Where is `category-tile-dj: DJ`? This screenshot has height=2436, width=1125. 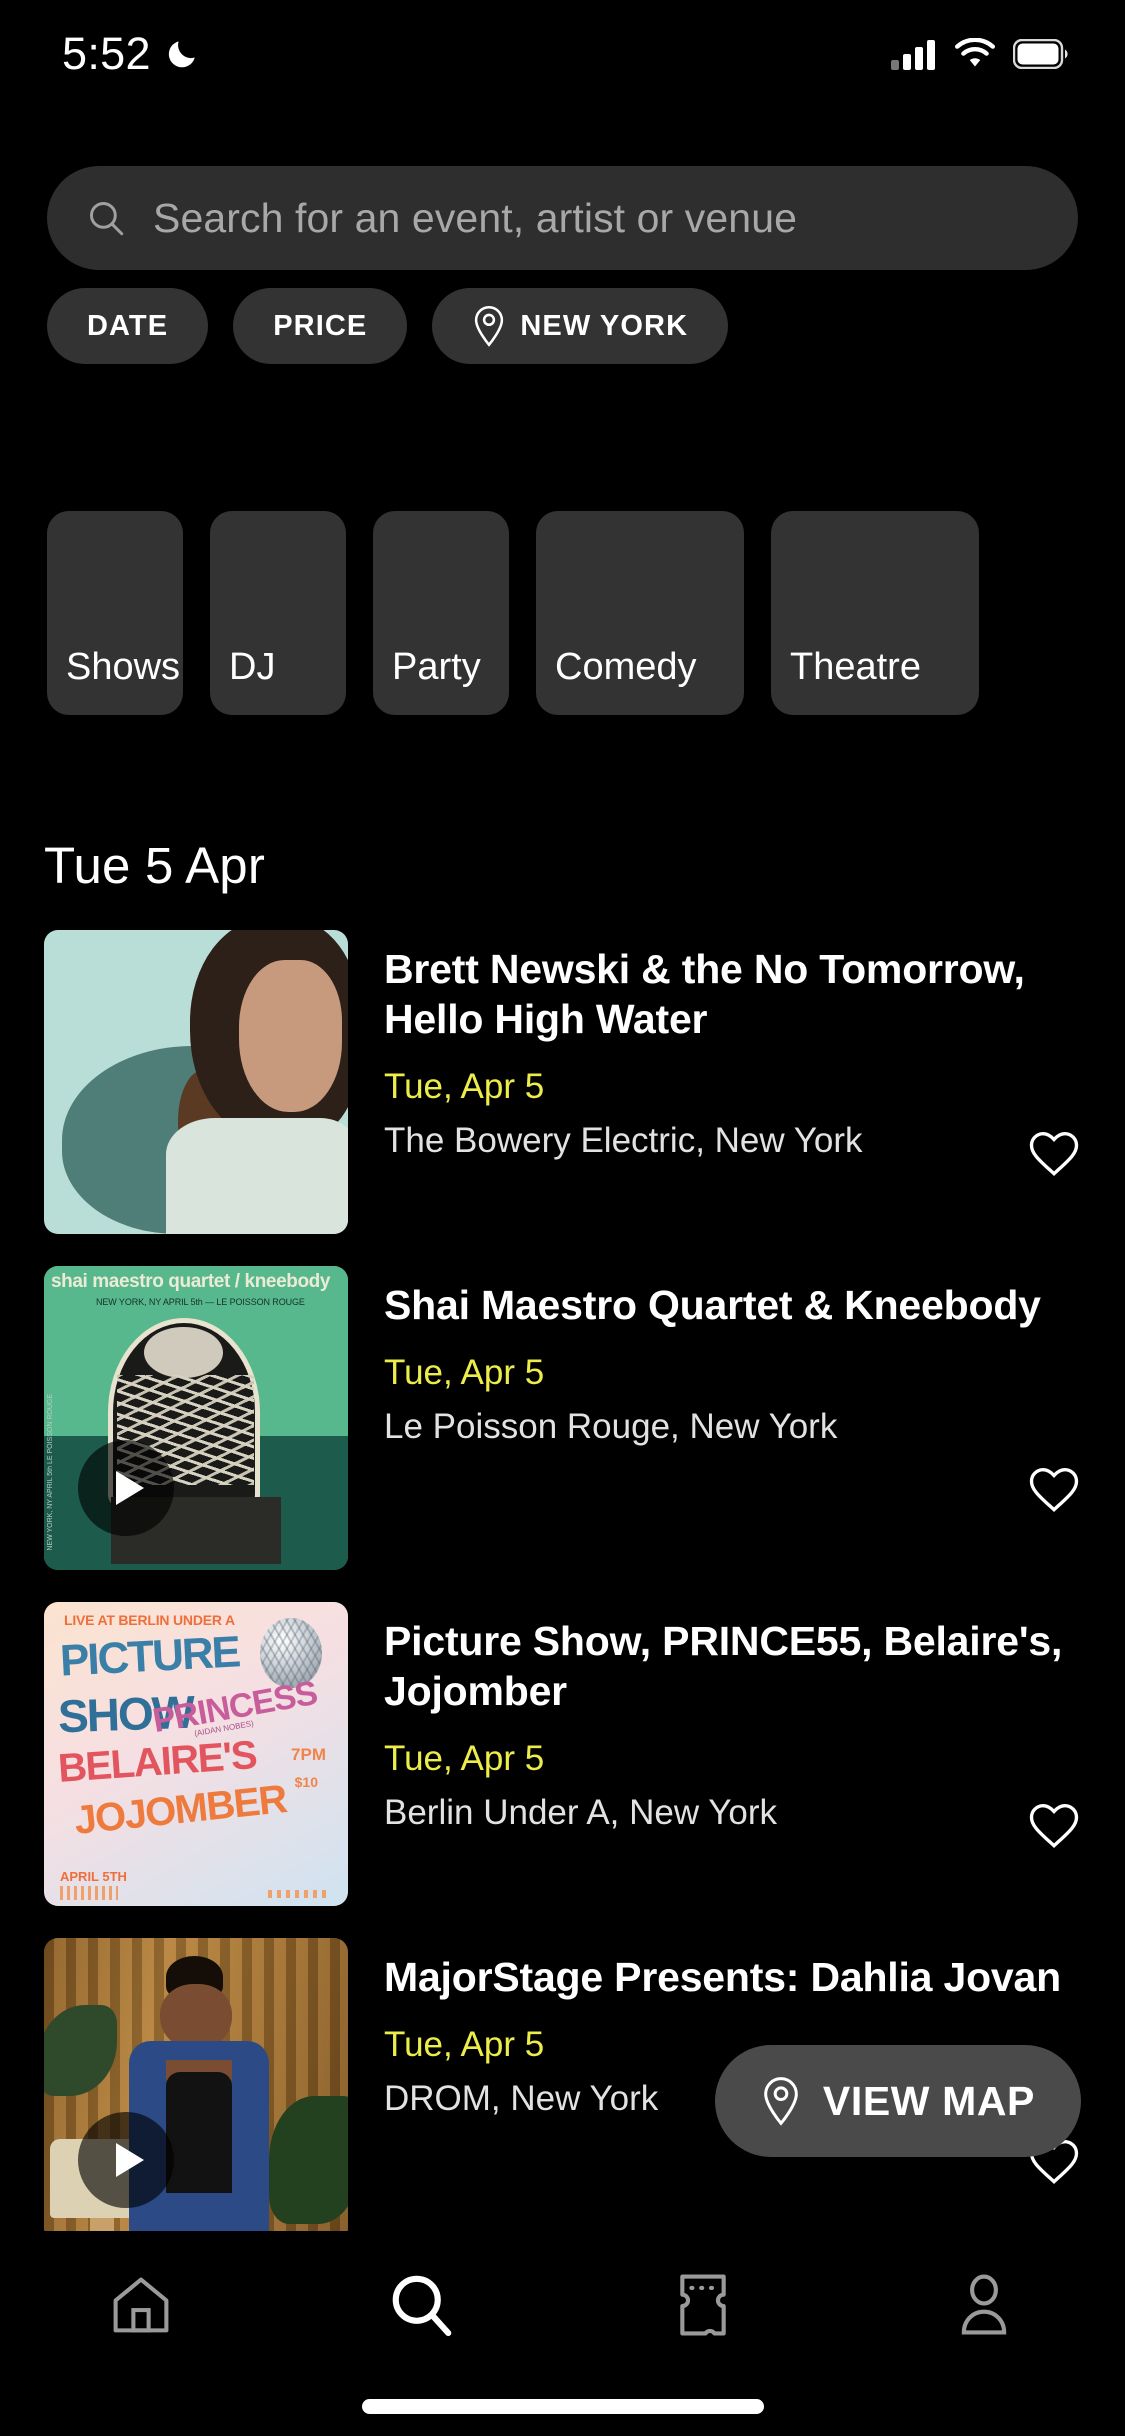 category-tile-dj: DJ is located at coordinates (278, 613).